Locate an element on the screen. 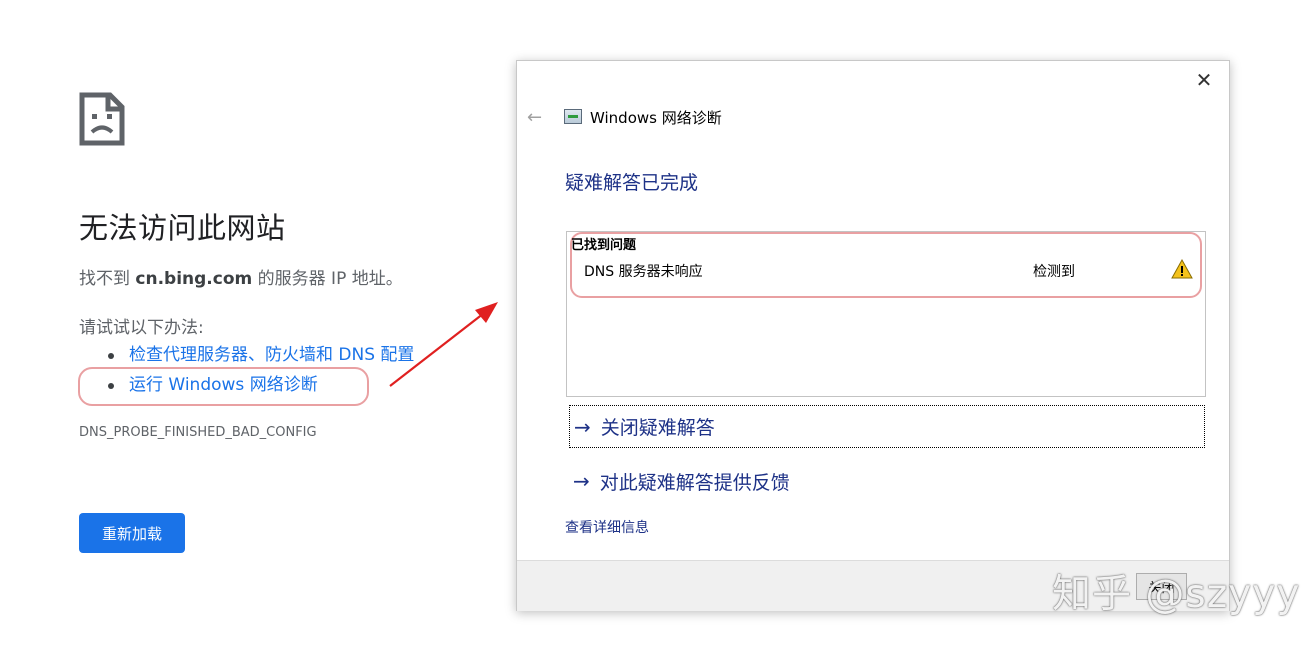  feedback-button: → 对此疑难解答提供反馈 is located at coordinates (679, 481).